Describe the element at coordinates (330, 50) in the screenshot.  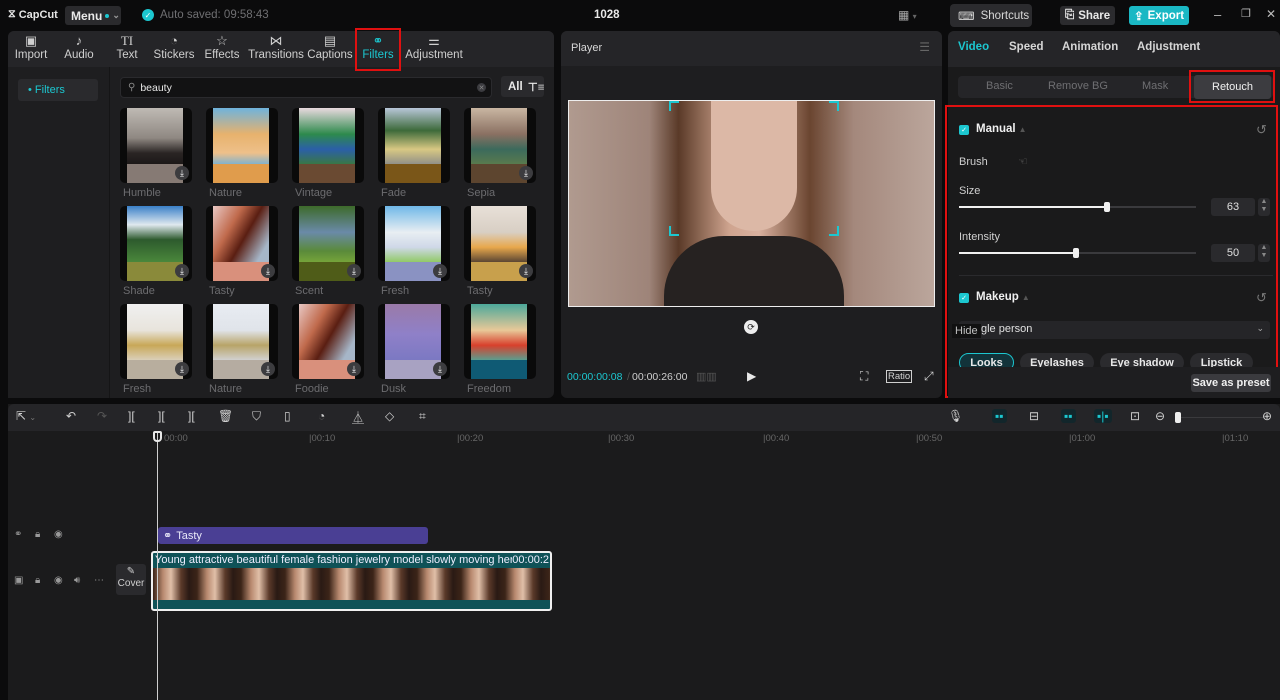
I see `tab-captions: ▤ Captions` at that location.